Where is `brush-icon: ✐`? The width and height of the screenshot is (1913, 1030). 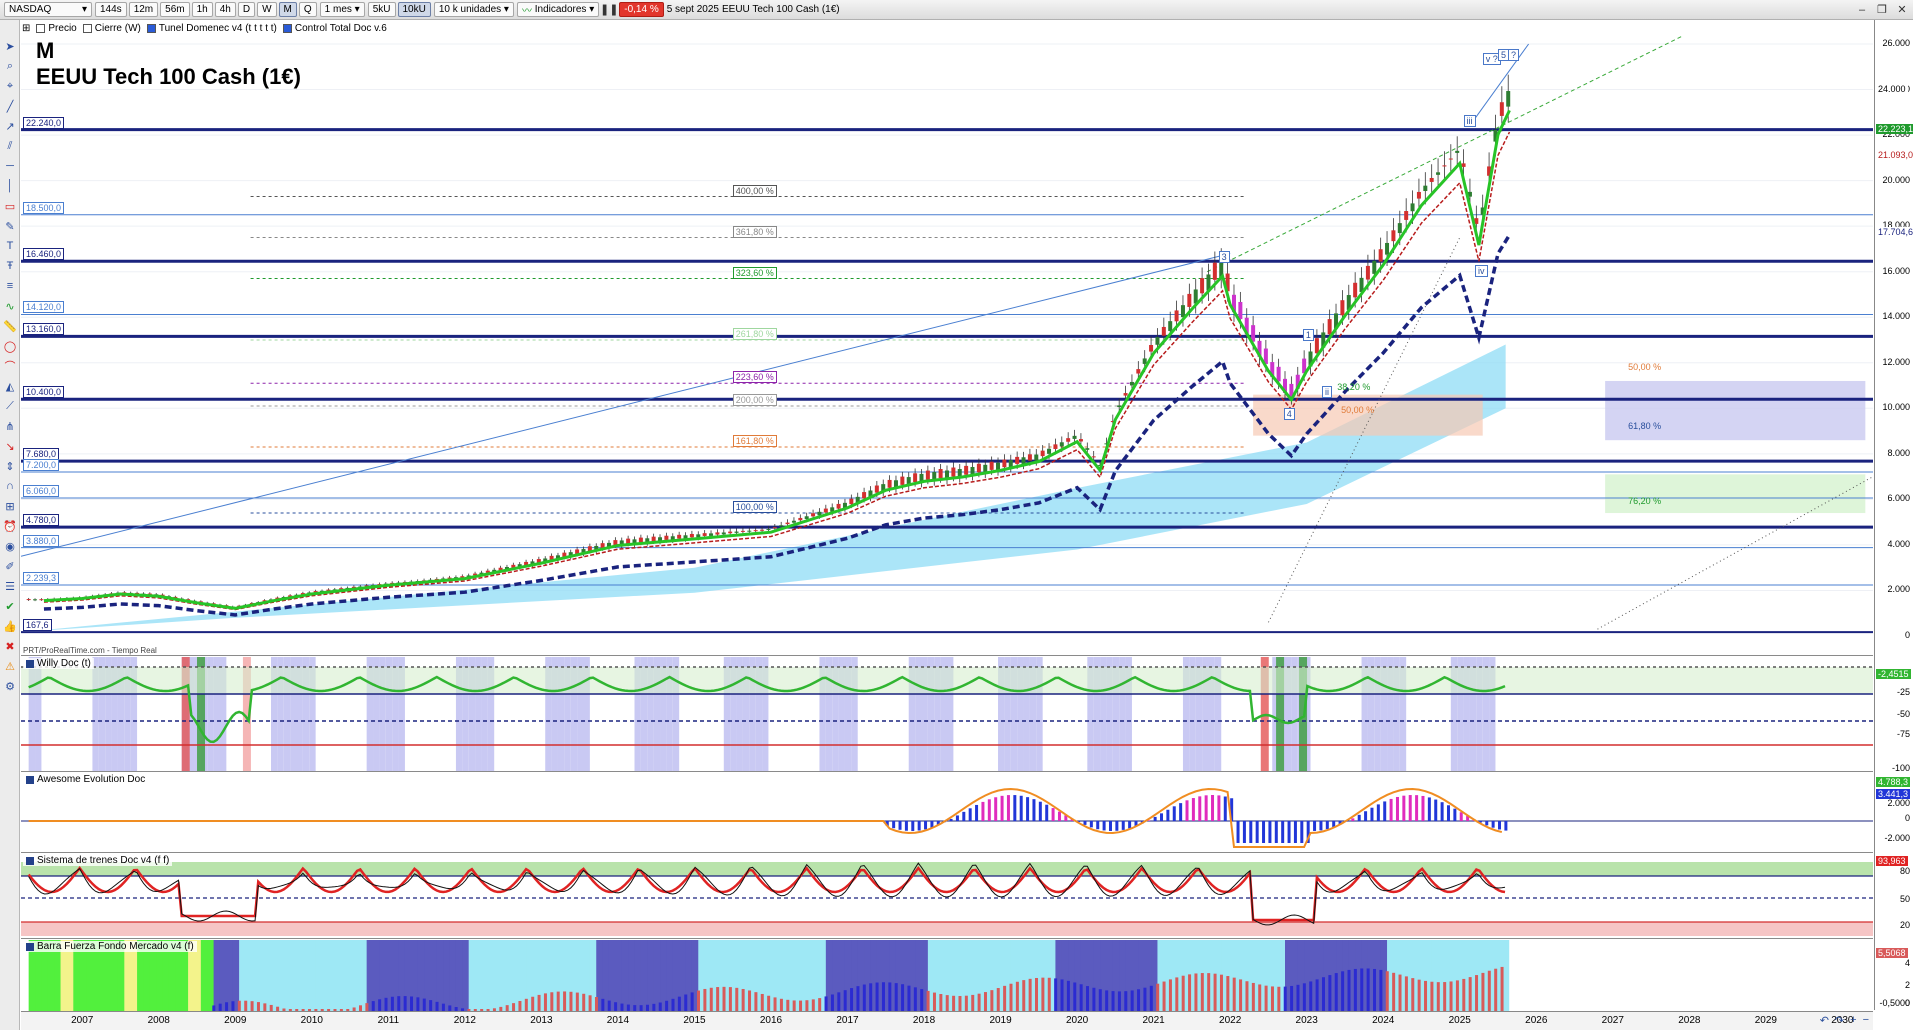
brush-icon: ✐ is located at coordinates (10, 566).